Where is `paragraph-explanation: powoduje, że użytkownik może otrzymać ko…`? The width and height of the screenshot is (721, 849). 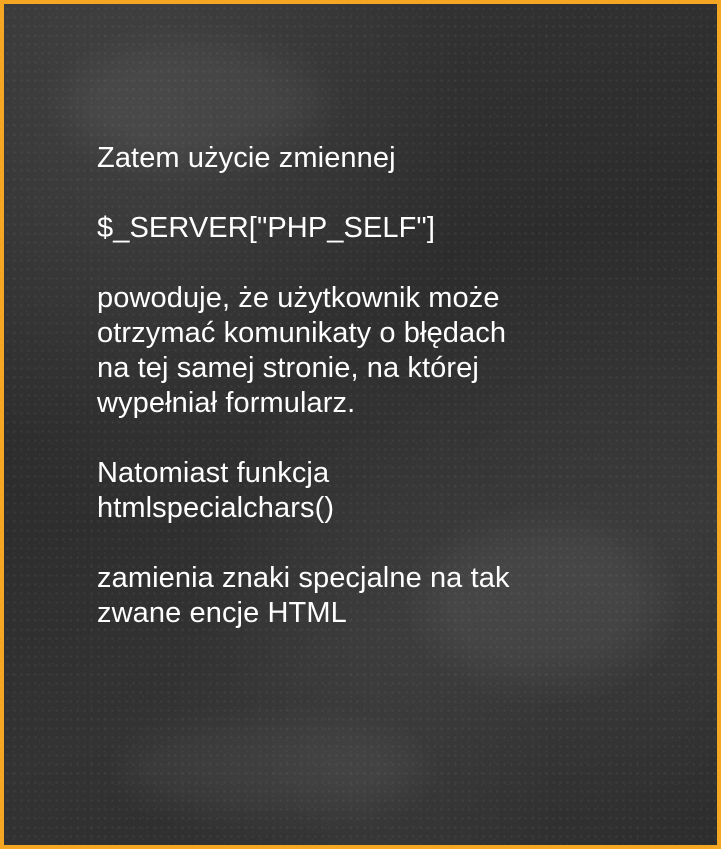 paragraph-explanation: powoduje, że użytkownik może otrzymać ko… is located at coordinates (377, 351).